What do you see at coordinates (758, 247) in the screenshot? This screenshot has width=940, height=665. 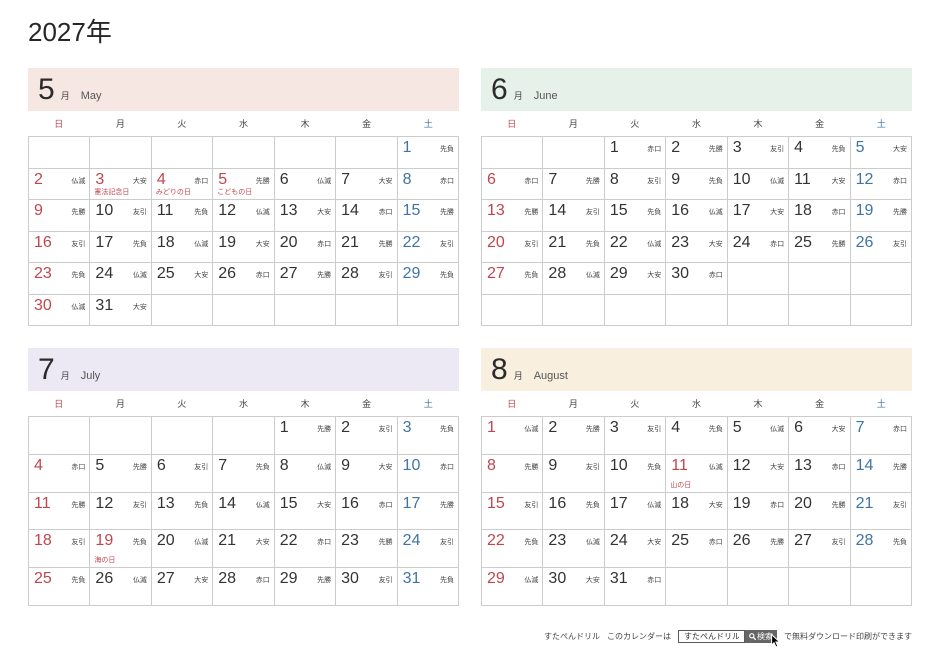 I see `day-cell: 24 赤口` at bounding box center [758, 247].